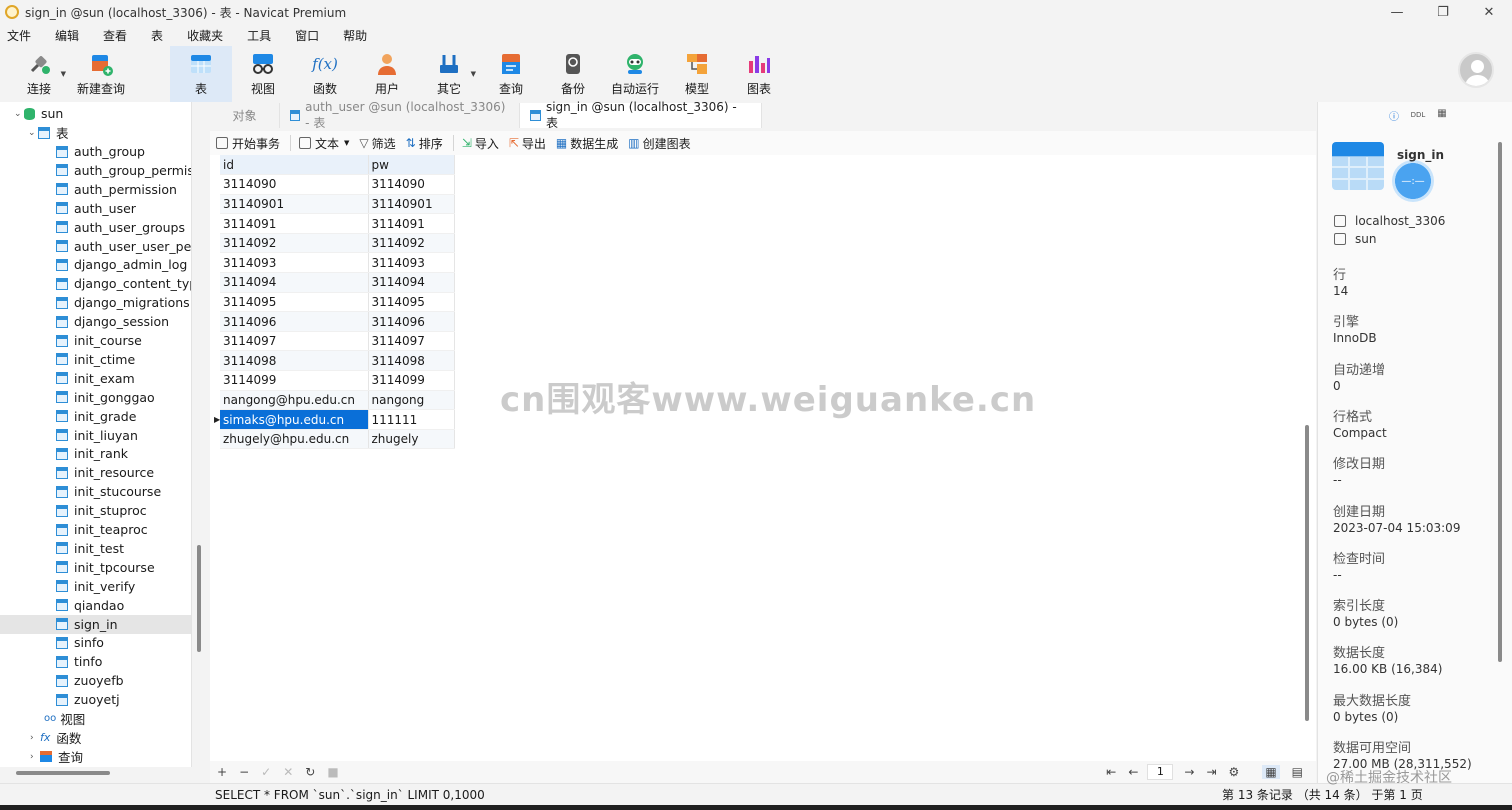  What do you see at coordinates (337, 282) in the screenshot?
I see `table-row: 3114094 3114094` at bounding box center [337, 282].